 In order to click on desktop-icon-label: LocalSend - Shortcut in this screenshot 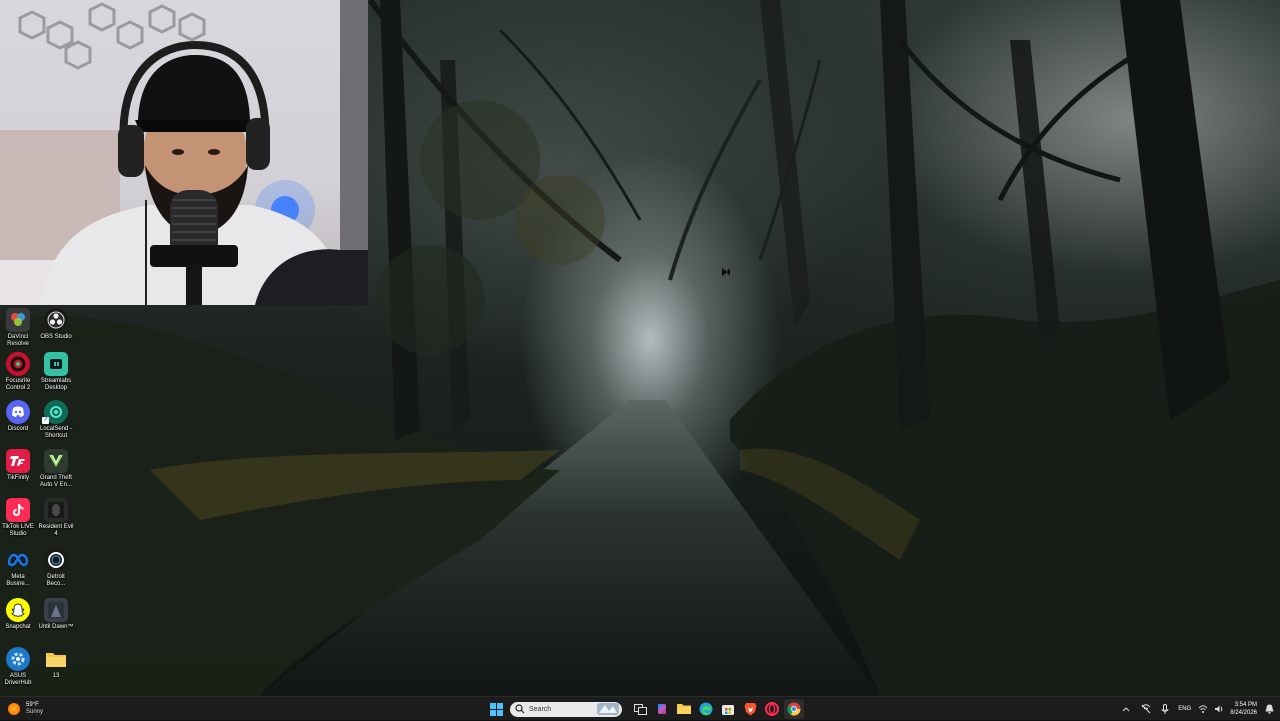, I will do `click(56, 432)`.